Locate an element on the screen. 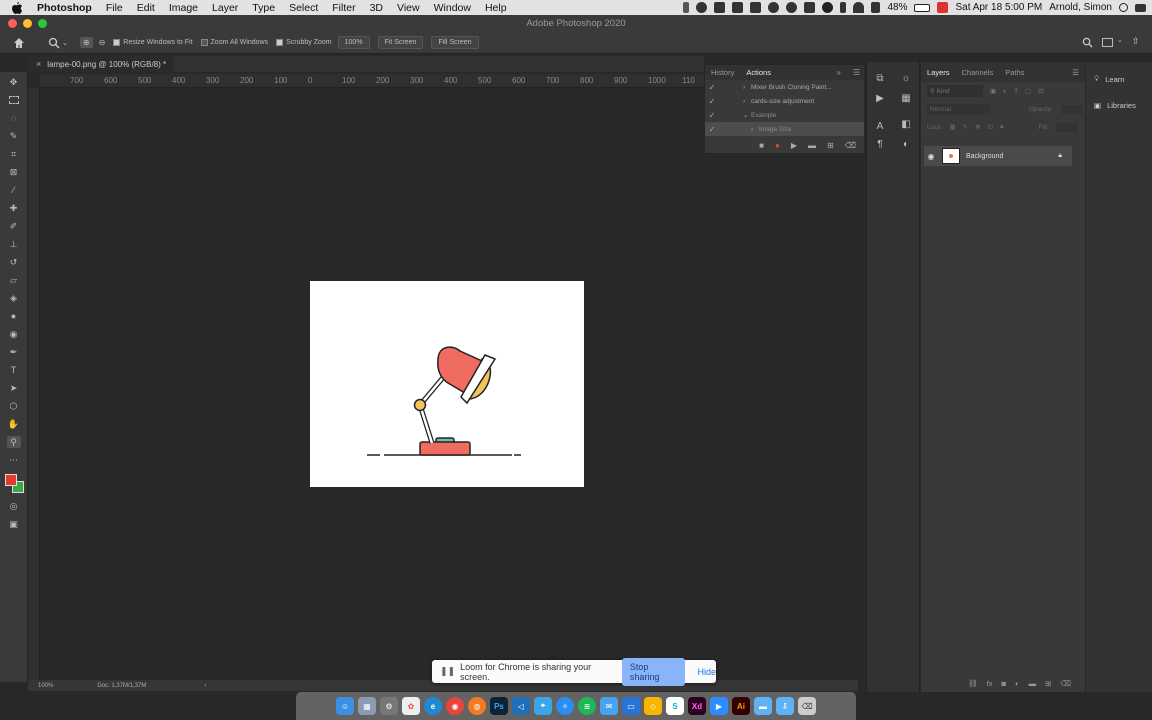 This screenshot has height=720, width=1152. adjust-filter-icon: ◐ is located at coordinates (1005, 91).